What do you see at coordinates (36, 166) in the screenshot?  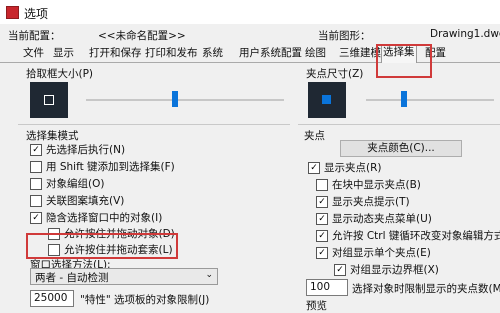 I see `checkbox-shift-add` at bounding box center [36, 166].